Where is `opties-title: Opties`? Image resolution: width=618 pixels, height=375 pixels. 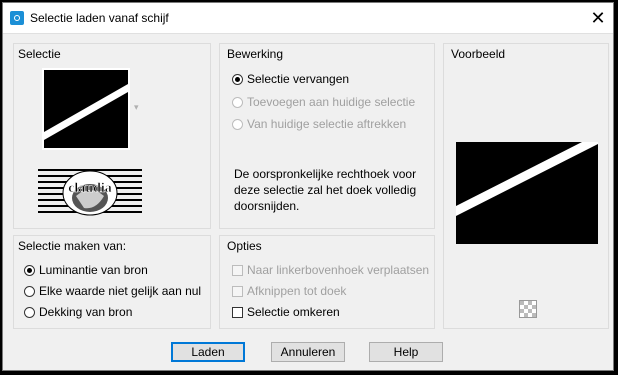
opties-title: Opties is located at coordinates (244, 246).